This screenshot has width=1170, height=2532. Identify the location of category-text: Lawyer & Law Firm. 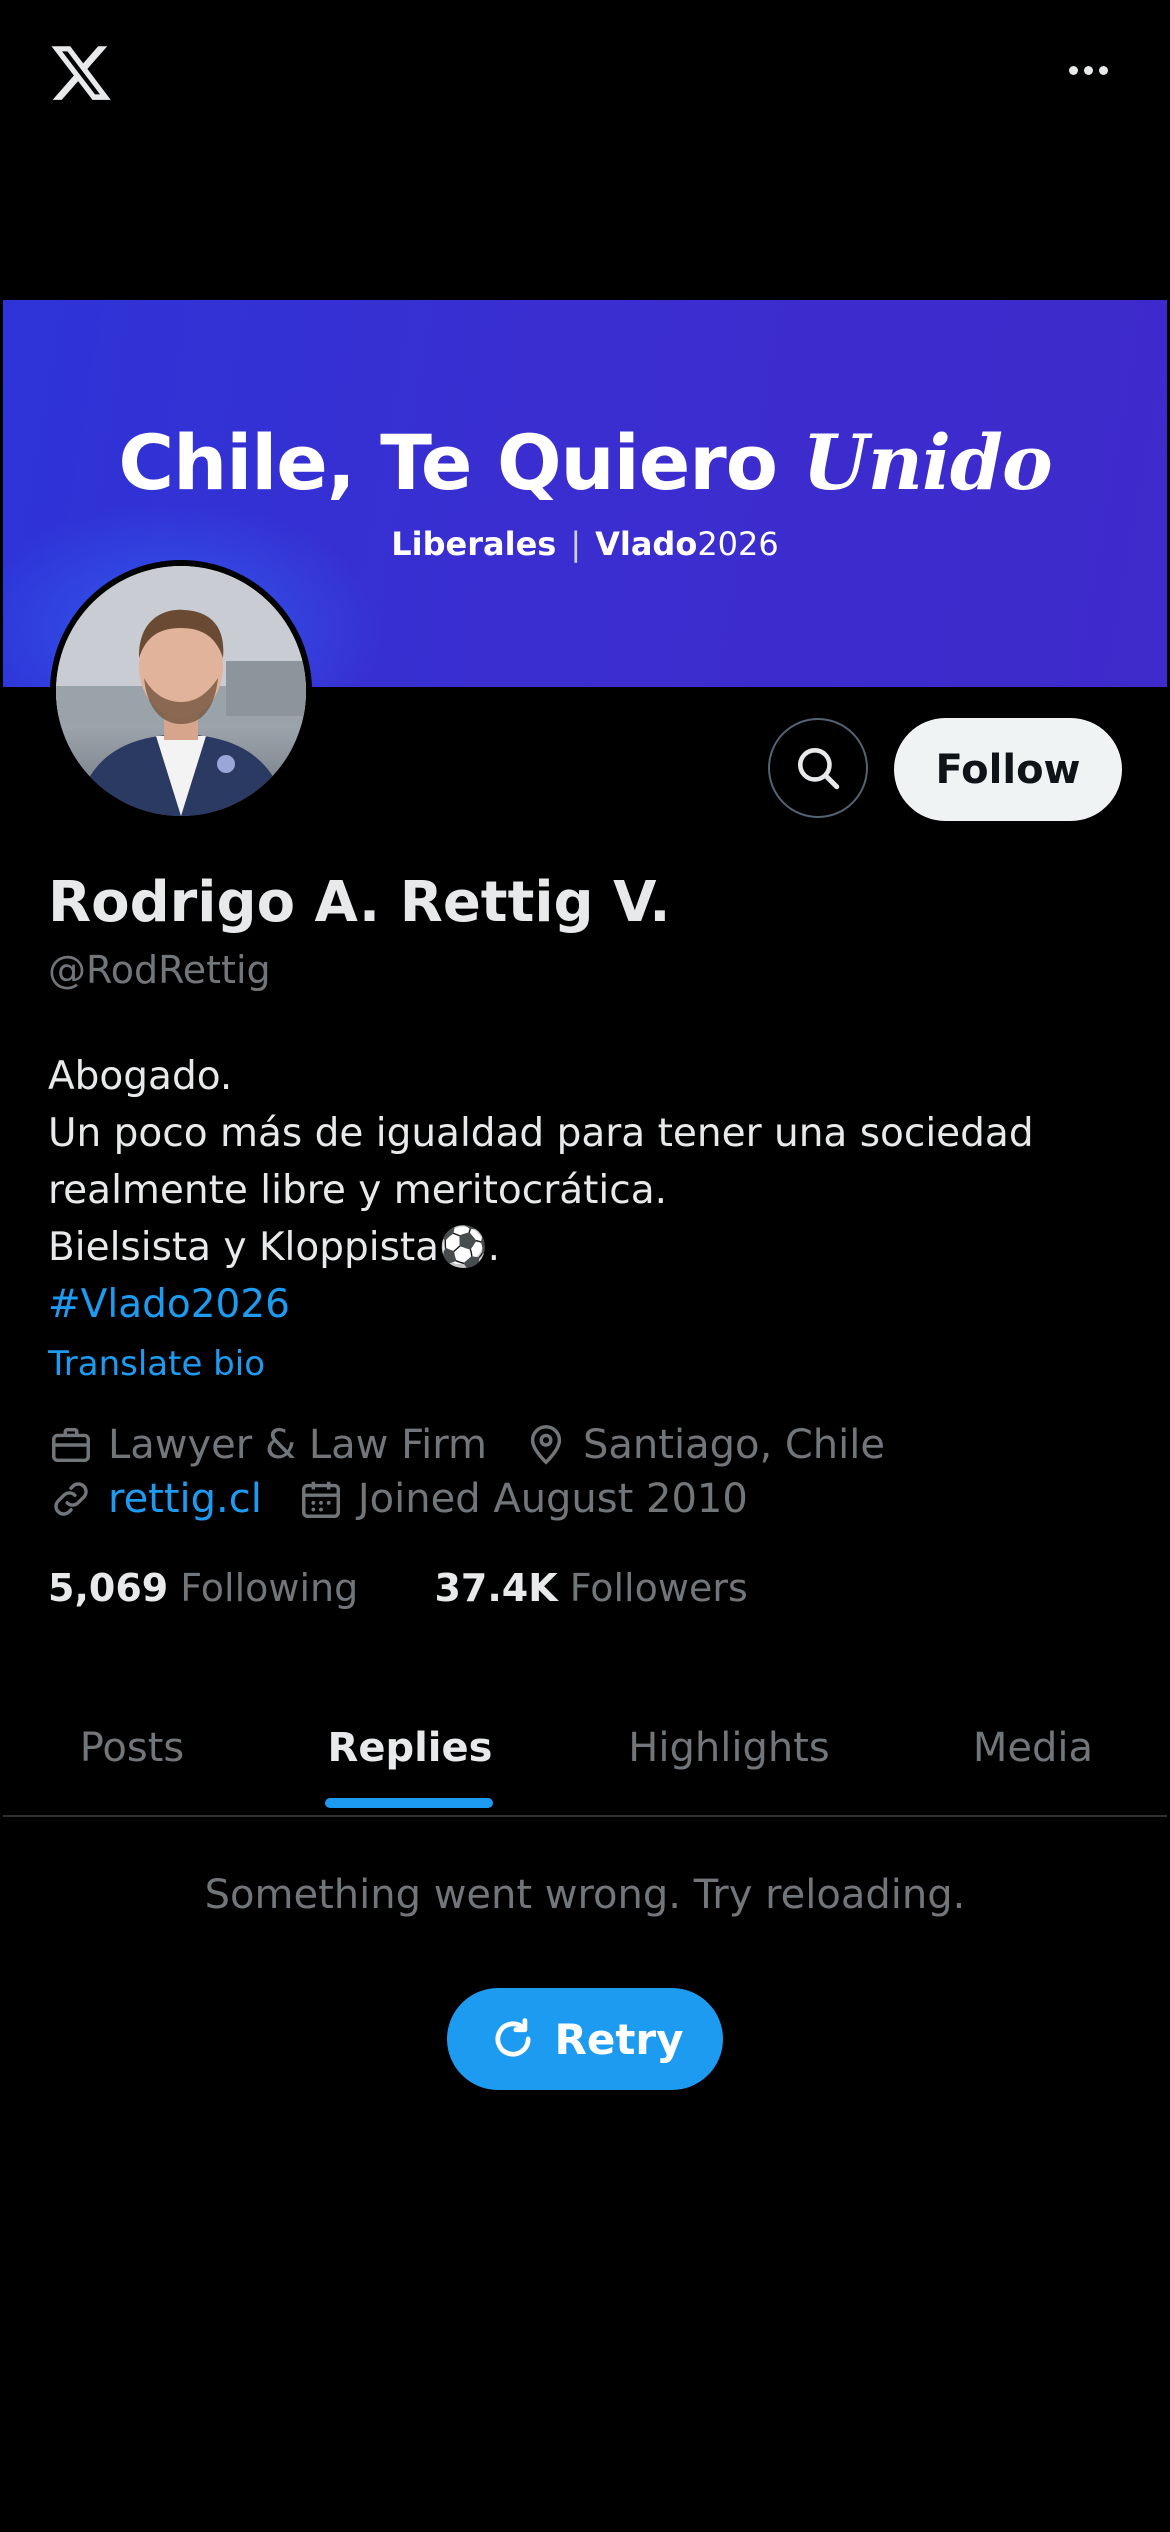
(298, 1445).